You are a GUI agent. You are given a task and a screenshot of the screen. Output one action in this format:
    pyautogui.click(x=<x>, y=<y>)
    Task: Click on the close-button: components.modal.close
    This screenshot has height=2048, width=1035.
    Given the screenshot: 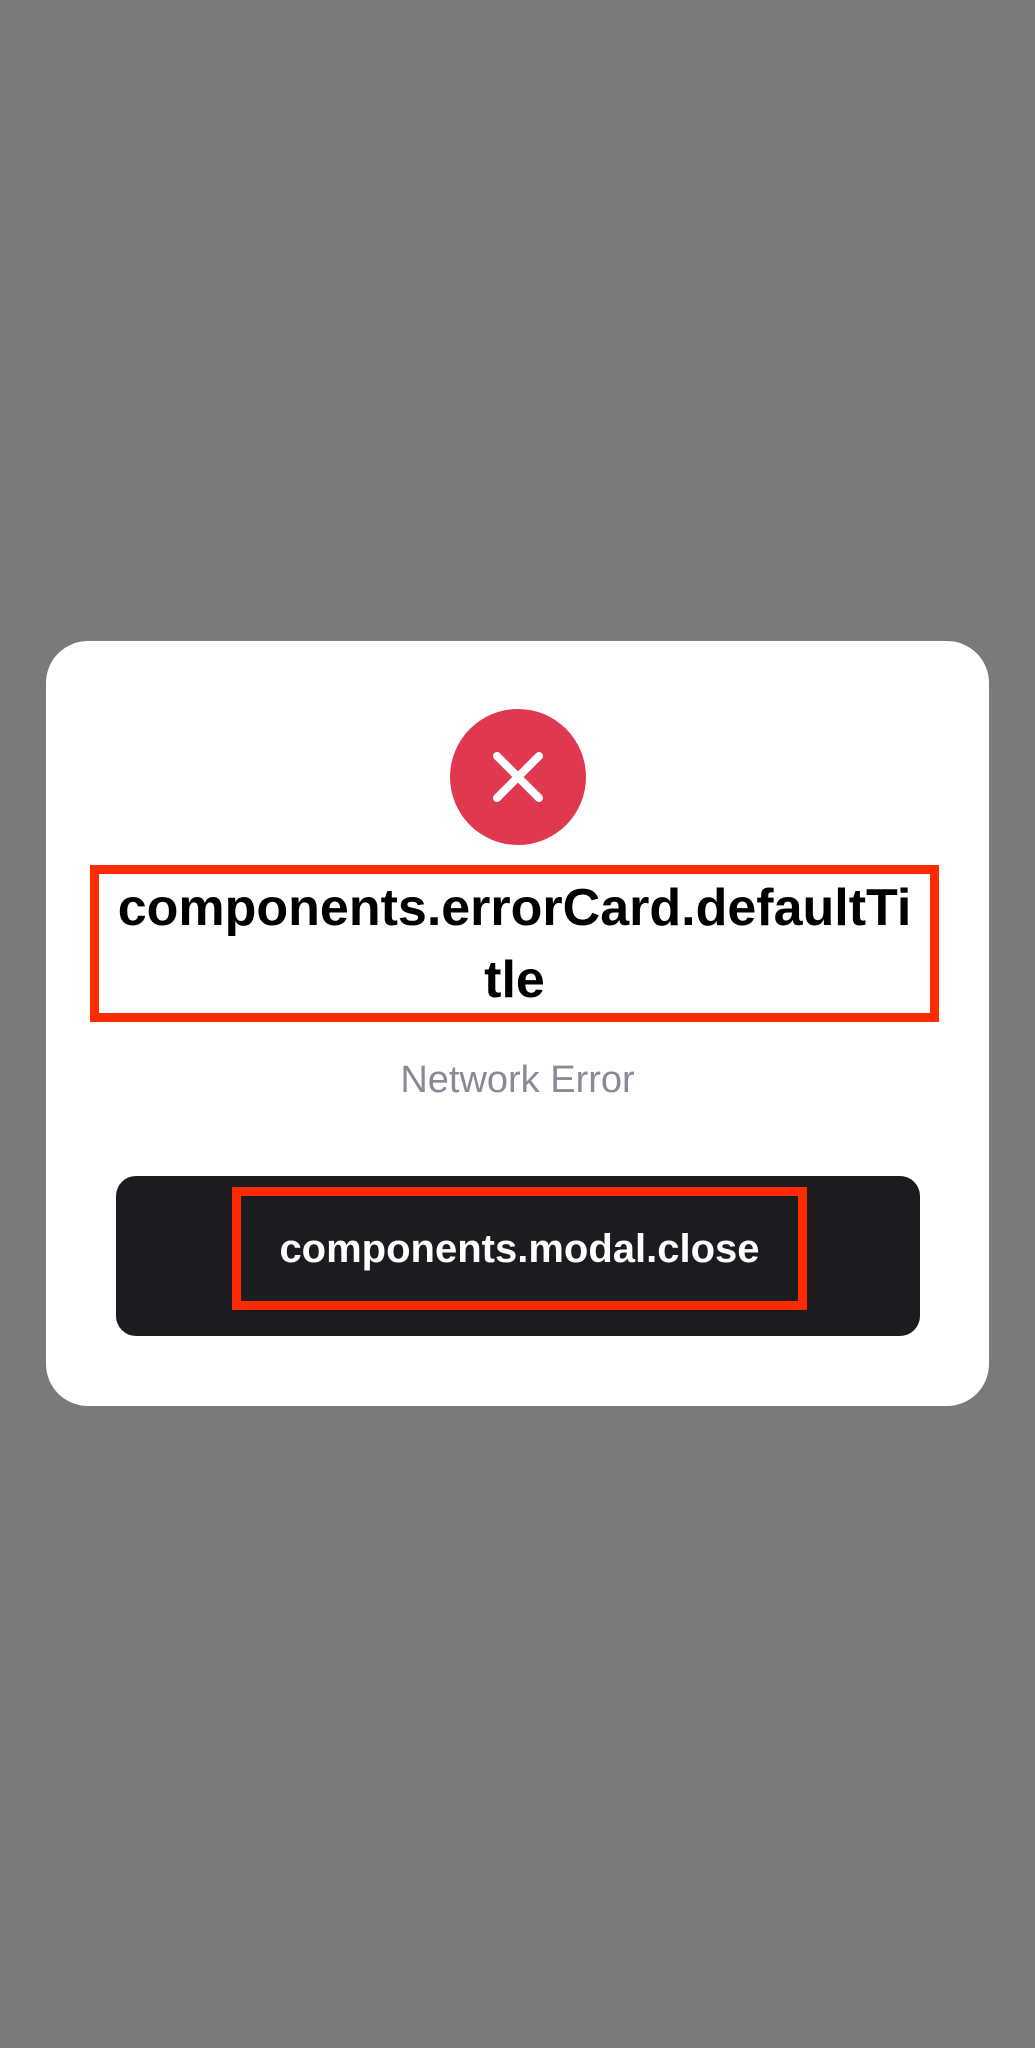 What is the action you would take?
    pyautogui.click(x=518, y=1256)
    